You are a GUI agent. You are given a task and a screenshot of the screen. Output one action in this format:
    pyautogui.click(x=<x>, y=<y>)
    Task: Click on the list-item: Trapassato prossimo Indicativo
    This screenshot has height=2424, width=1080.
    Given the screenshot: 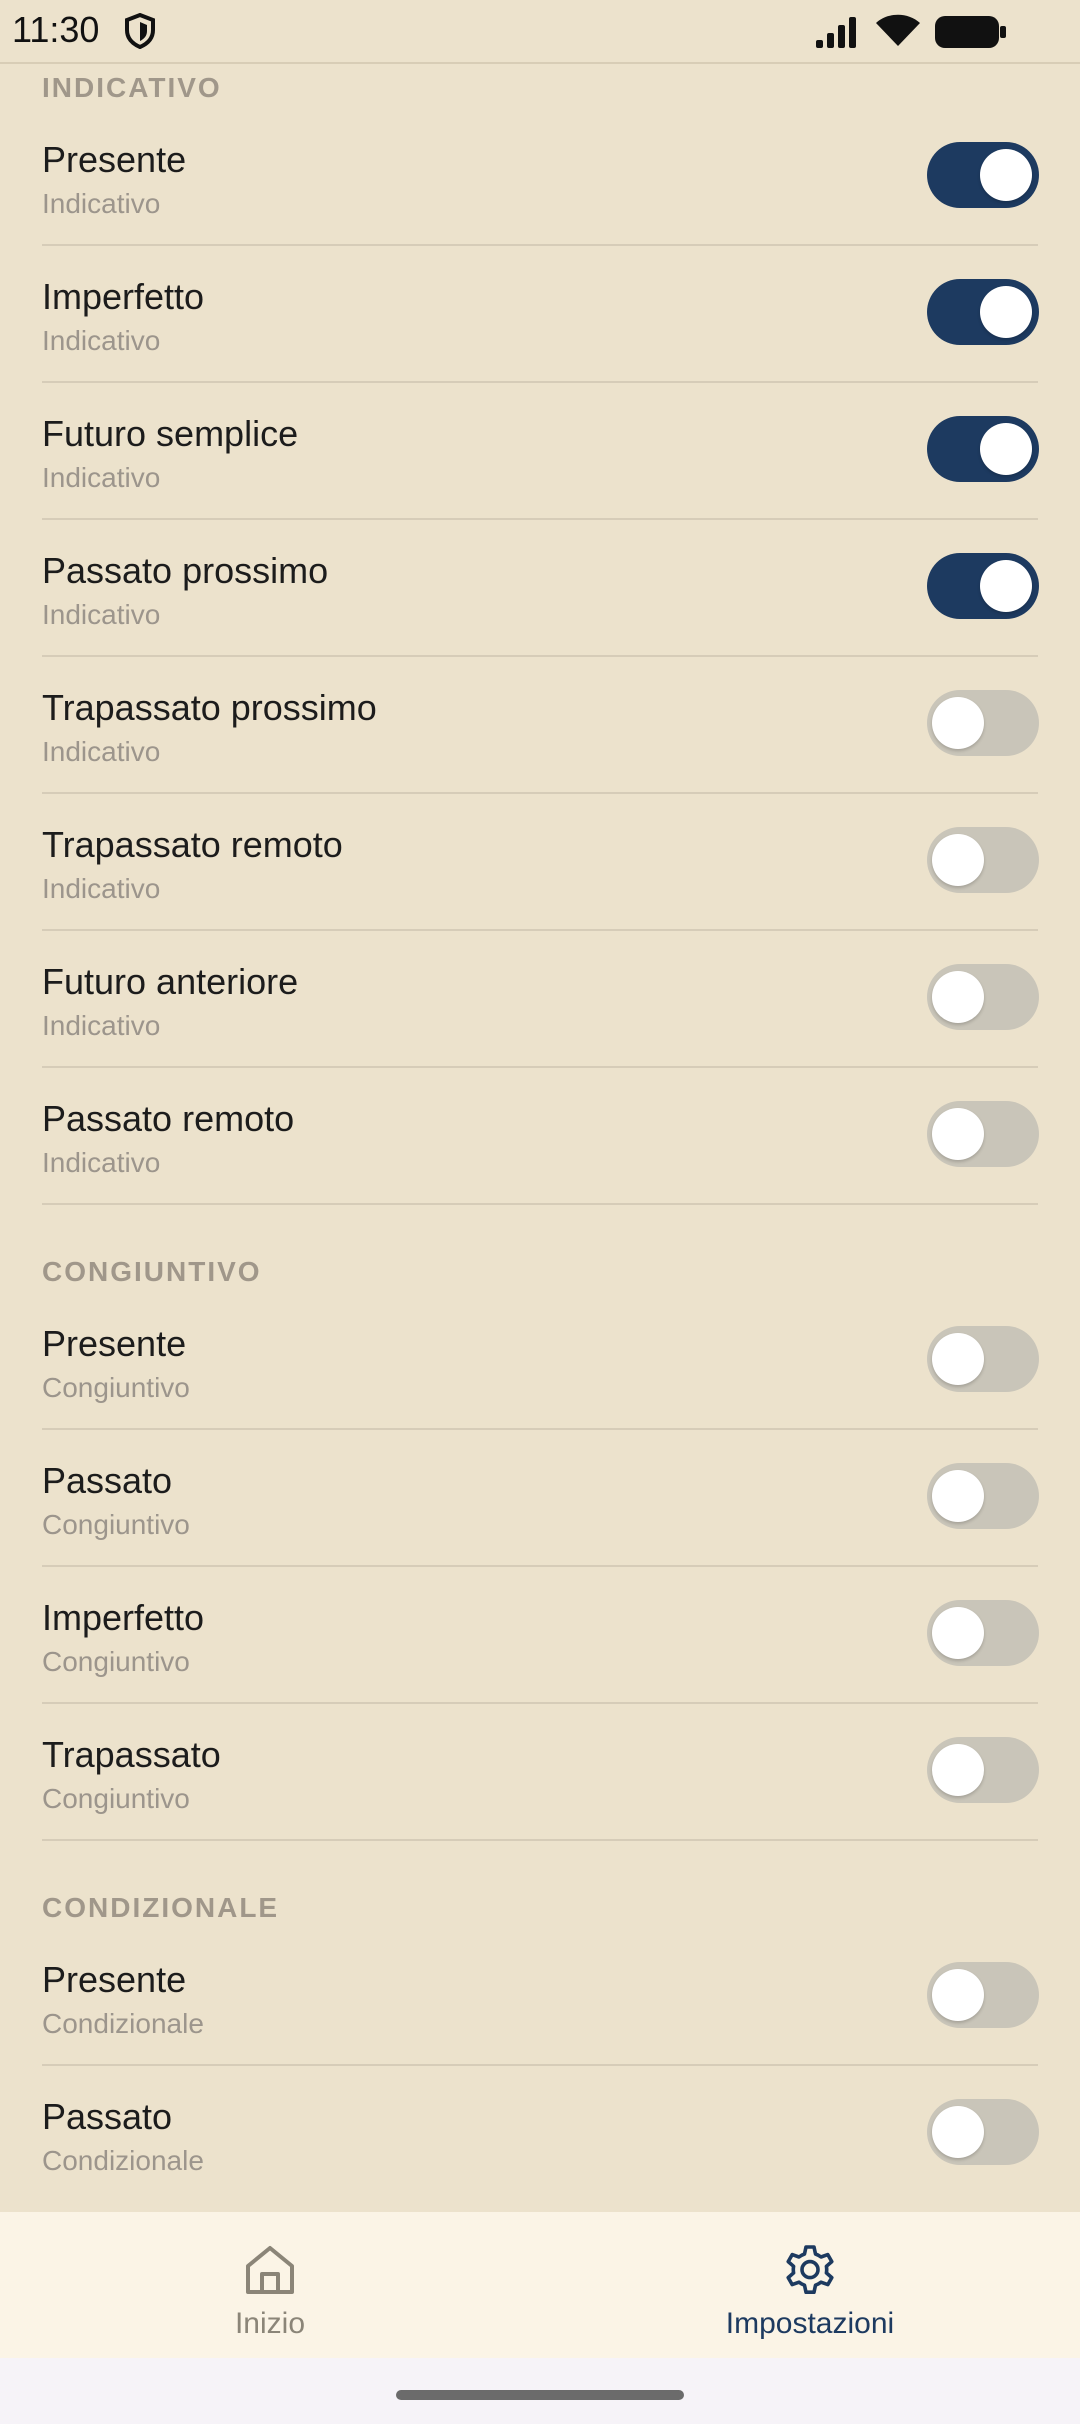 What is the action you would take?
    pyautogui.click(x=540, y=726)
    